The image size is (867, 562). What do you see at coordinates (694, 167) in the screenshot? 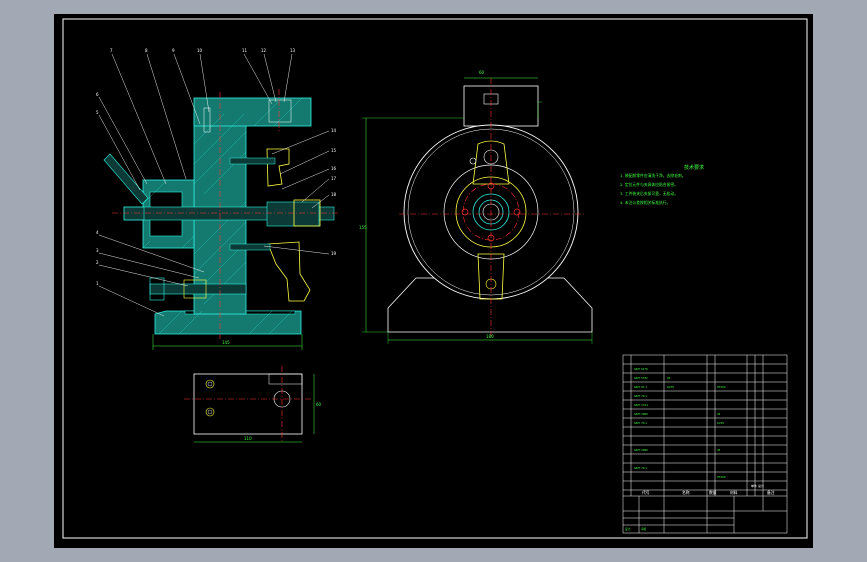
I see `tech-req-title: 技术要求` at bounding box center [694, 167].